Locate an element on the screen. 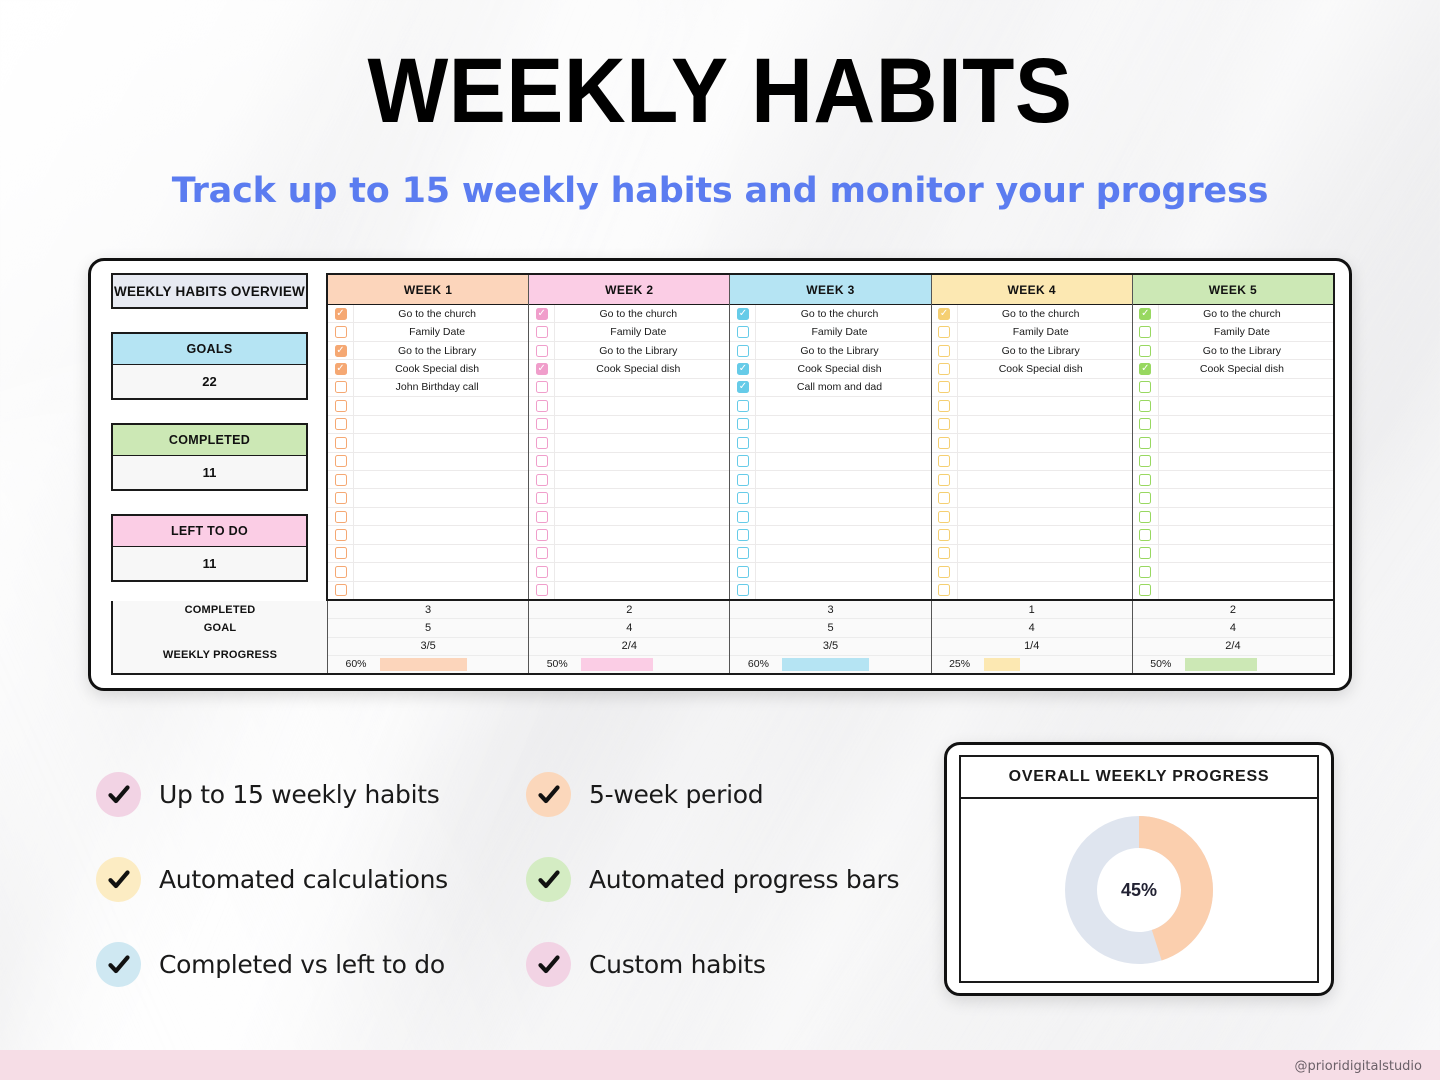 The width and height of the screenshot is (1440, 1080). habit-label: Call mom and dad is located at coordinates (843, 387).